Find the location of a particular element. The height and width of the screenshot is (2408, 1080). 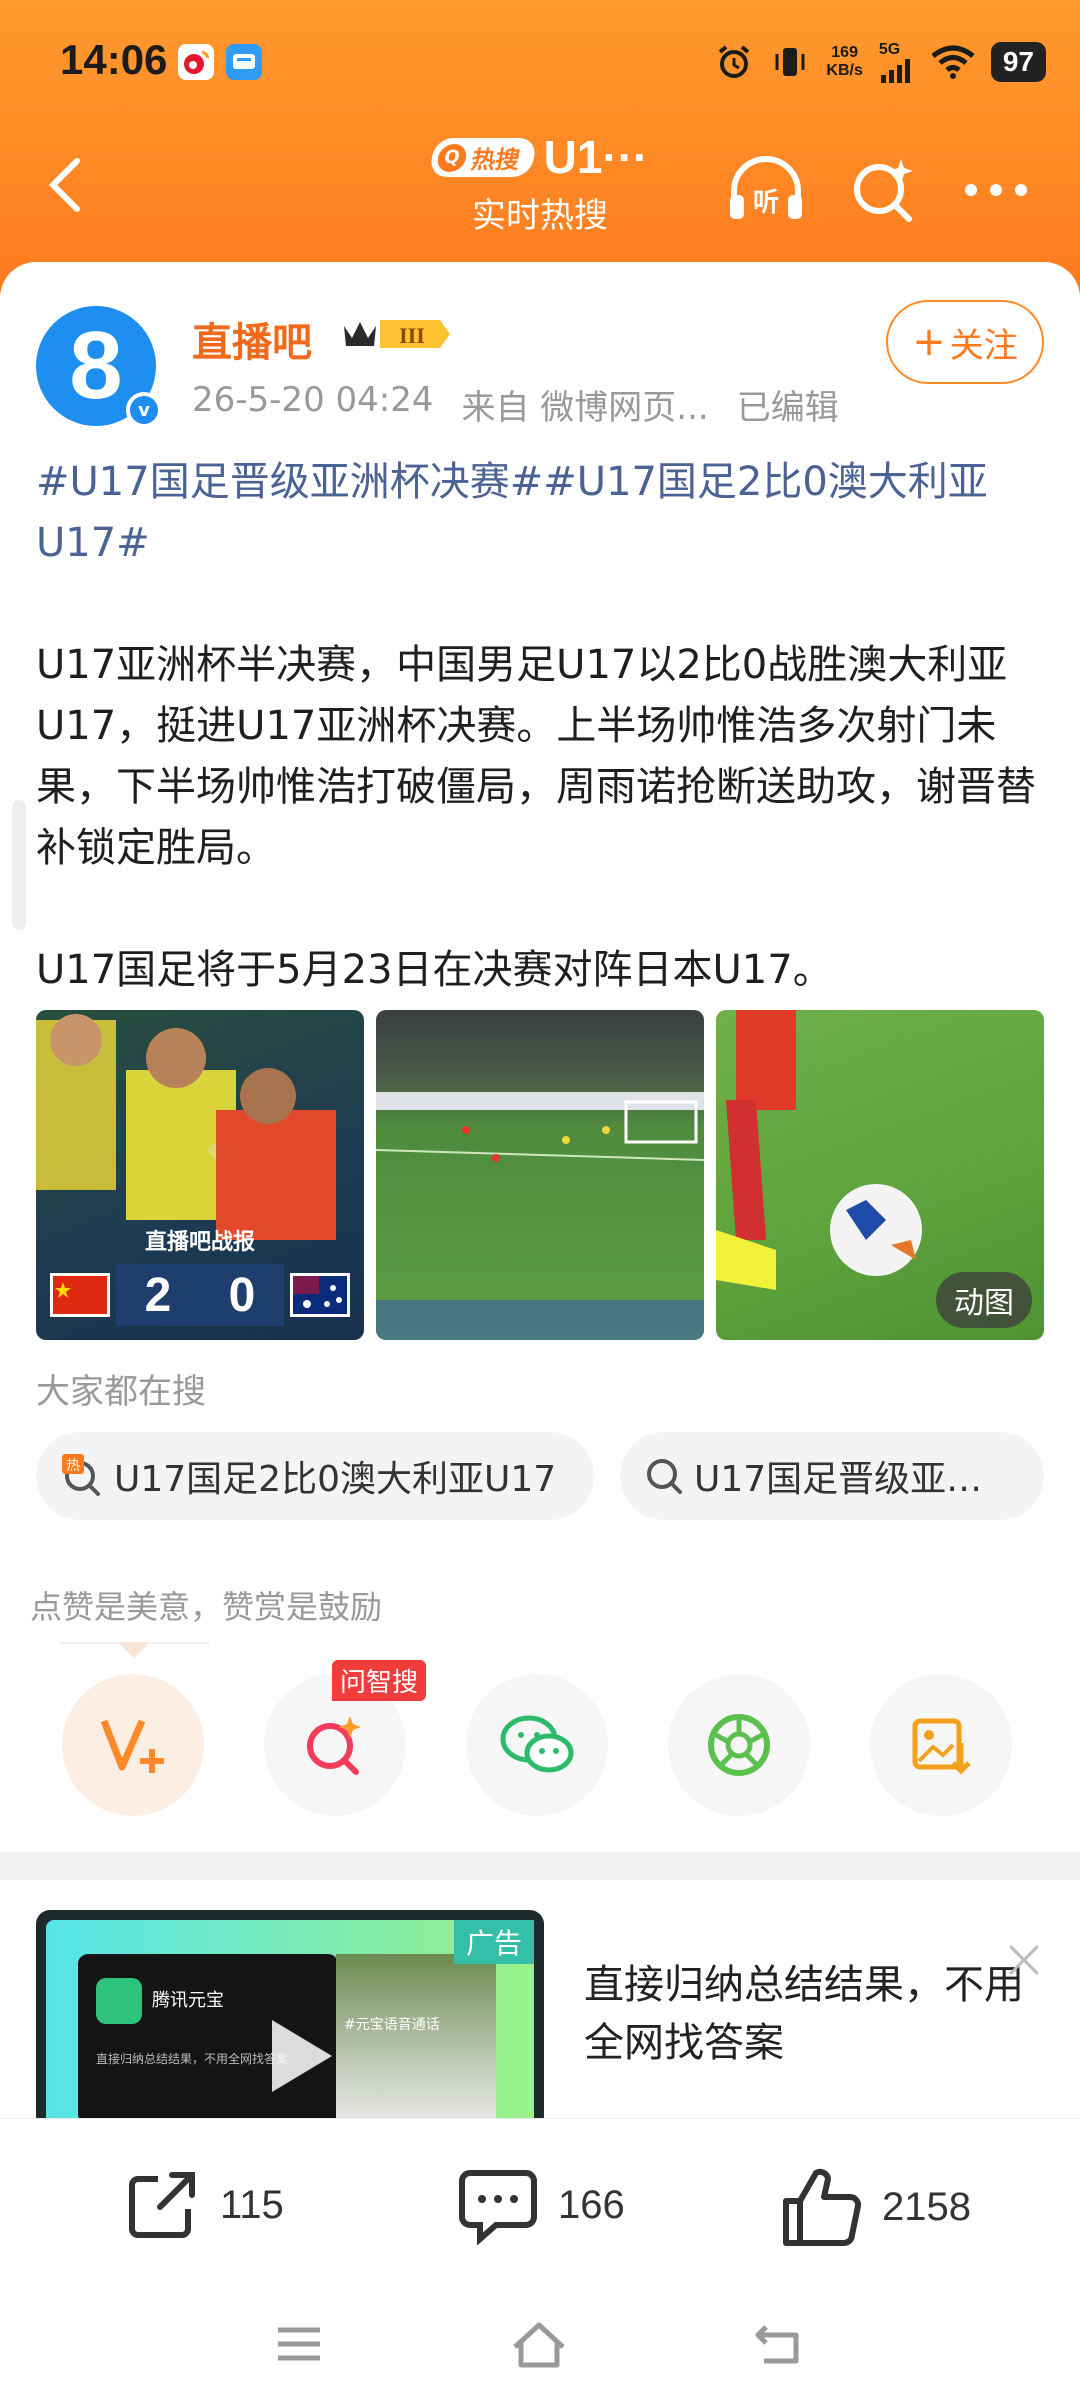

share-count: 115 is located at coordinates (252, 2204).